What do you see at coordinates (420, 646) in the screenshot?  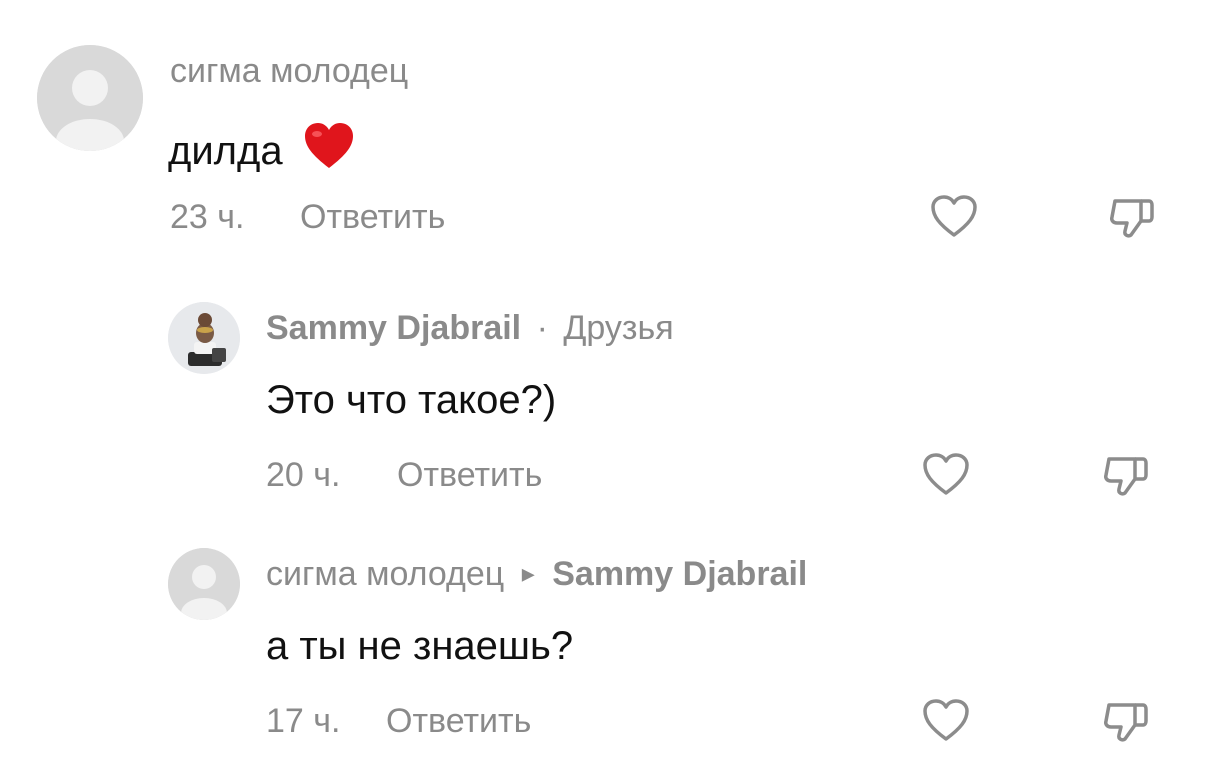 I see `comment-text: а ты не знаешь?` at bounding box center [420, 646].